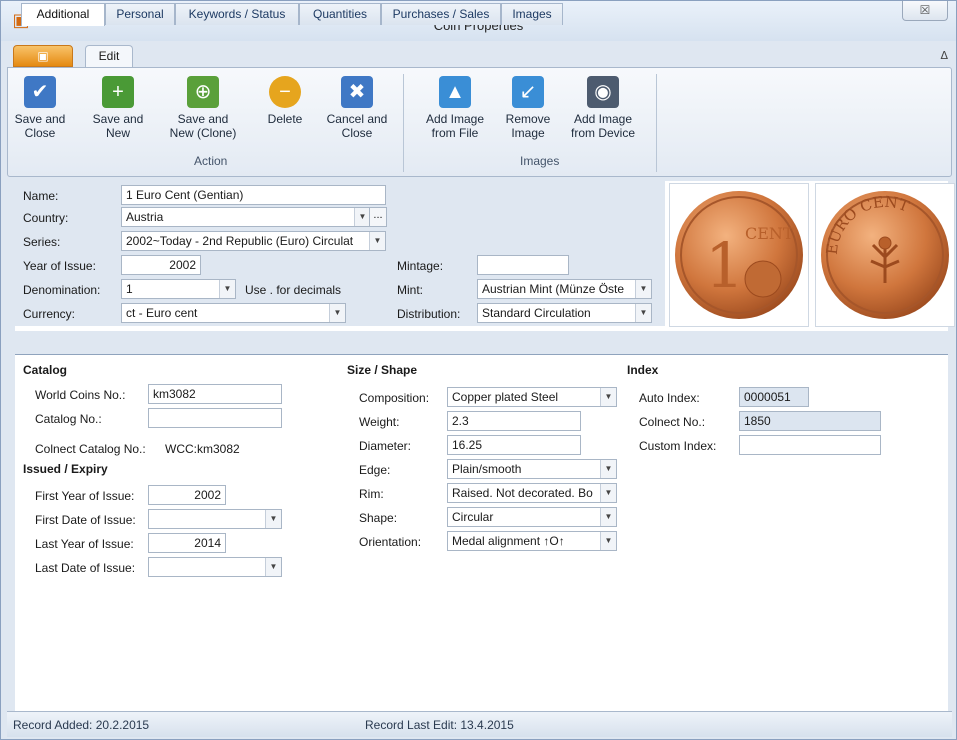 Image resolution: width=957 pixels, height=740 pixels. Describe the element at coordinates (810, 445) in the screenshot. I see `custom-index-field` at that location.